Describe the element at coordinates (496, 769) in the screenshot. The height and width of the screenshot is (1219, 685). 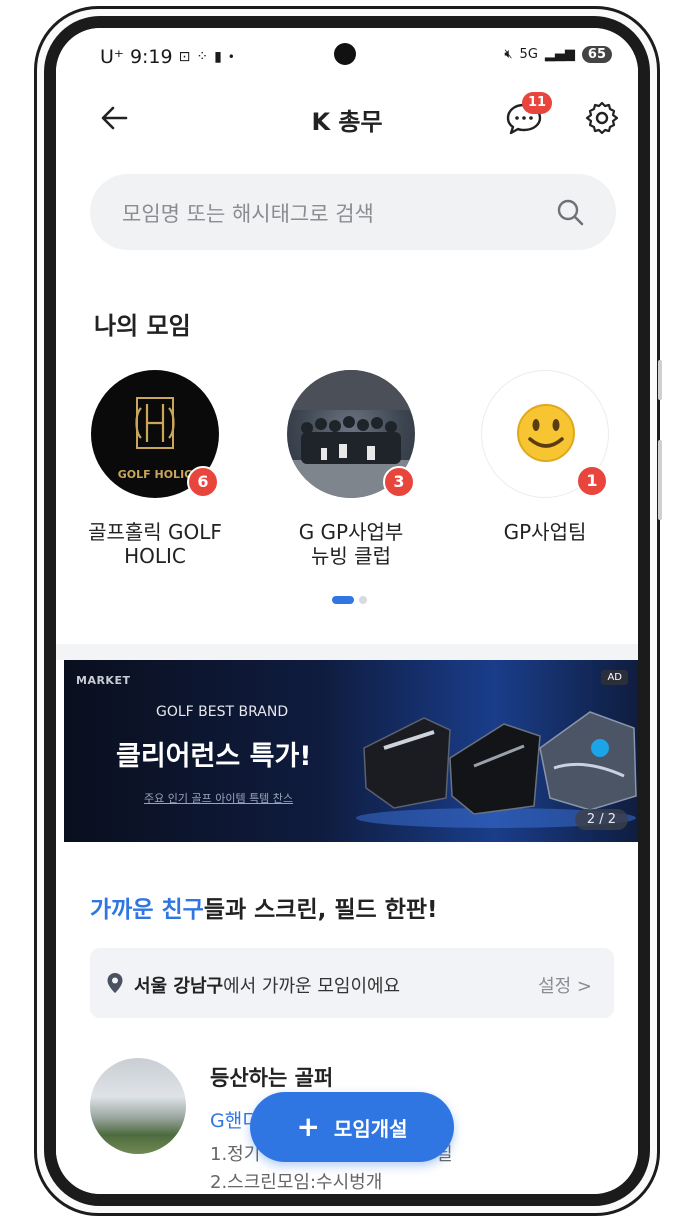
I see `golf-driver-heads-image` at that location.